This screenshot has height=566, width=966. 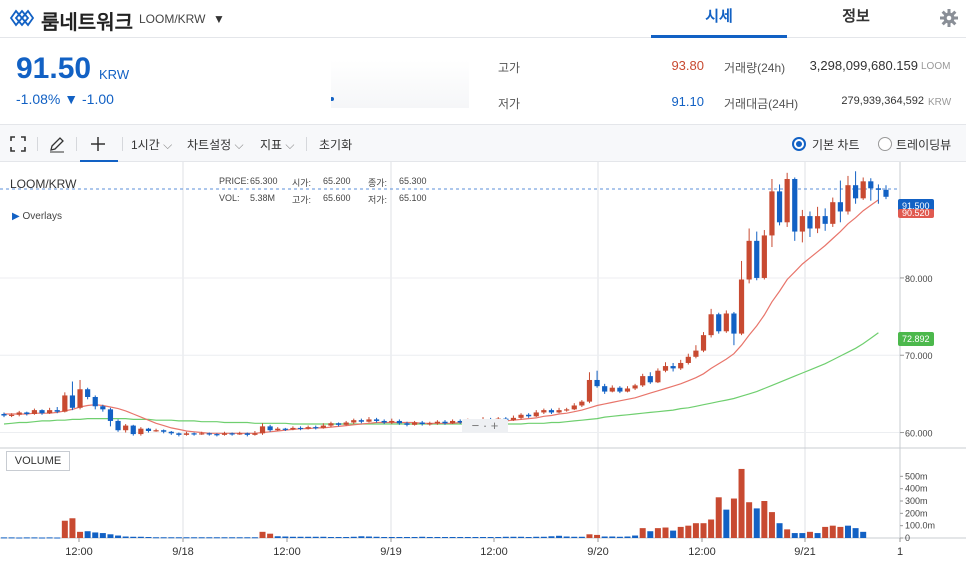 What do you see at coordinates (919, 356) in the screenshot?
I see `price-tick-label: 70.000` at bounding box center [919, 356].